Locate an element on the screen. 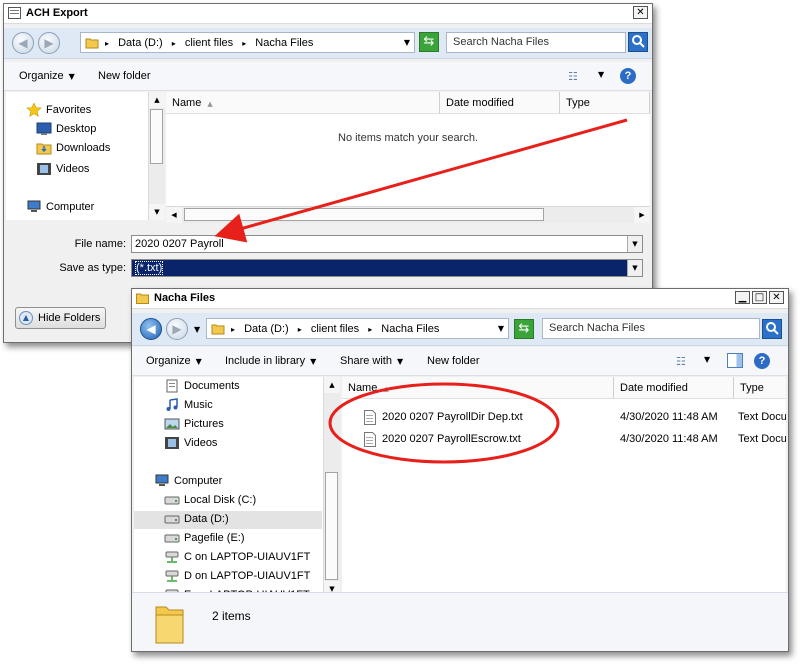 The height and width of the screenshot is (666, 804). annotation-ellipse is located at coordinates (444, 423).